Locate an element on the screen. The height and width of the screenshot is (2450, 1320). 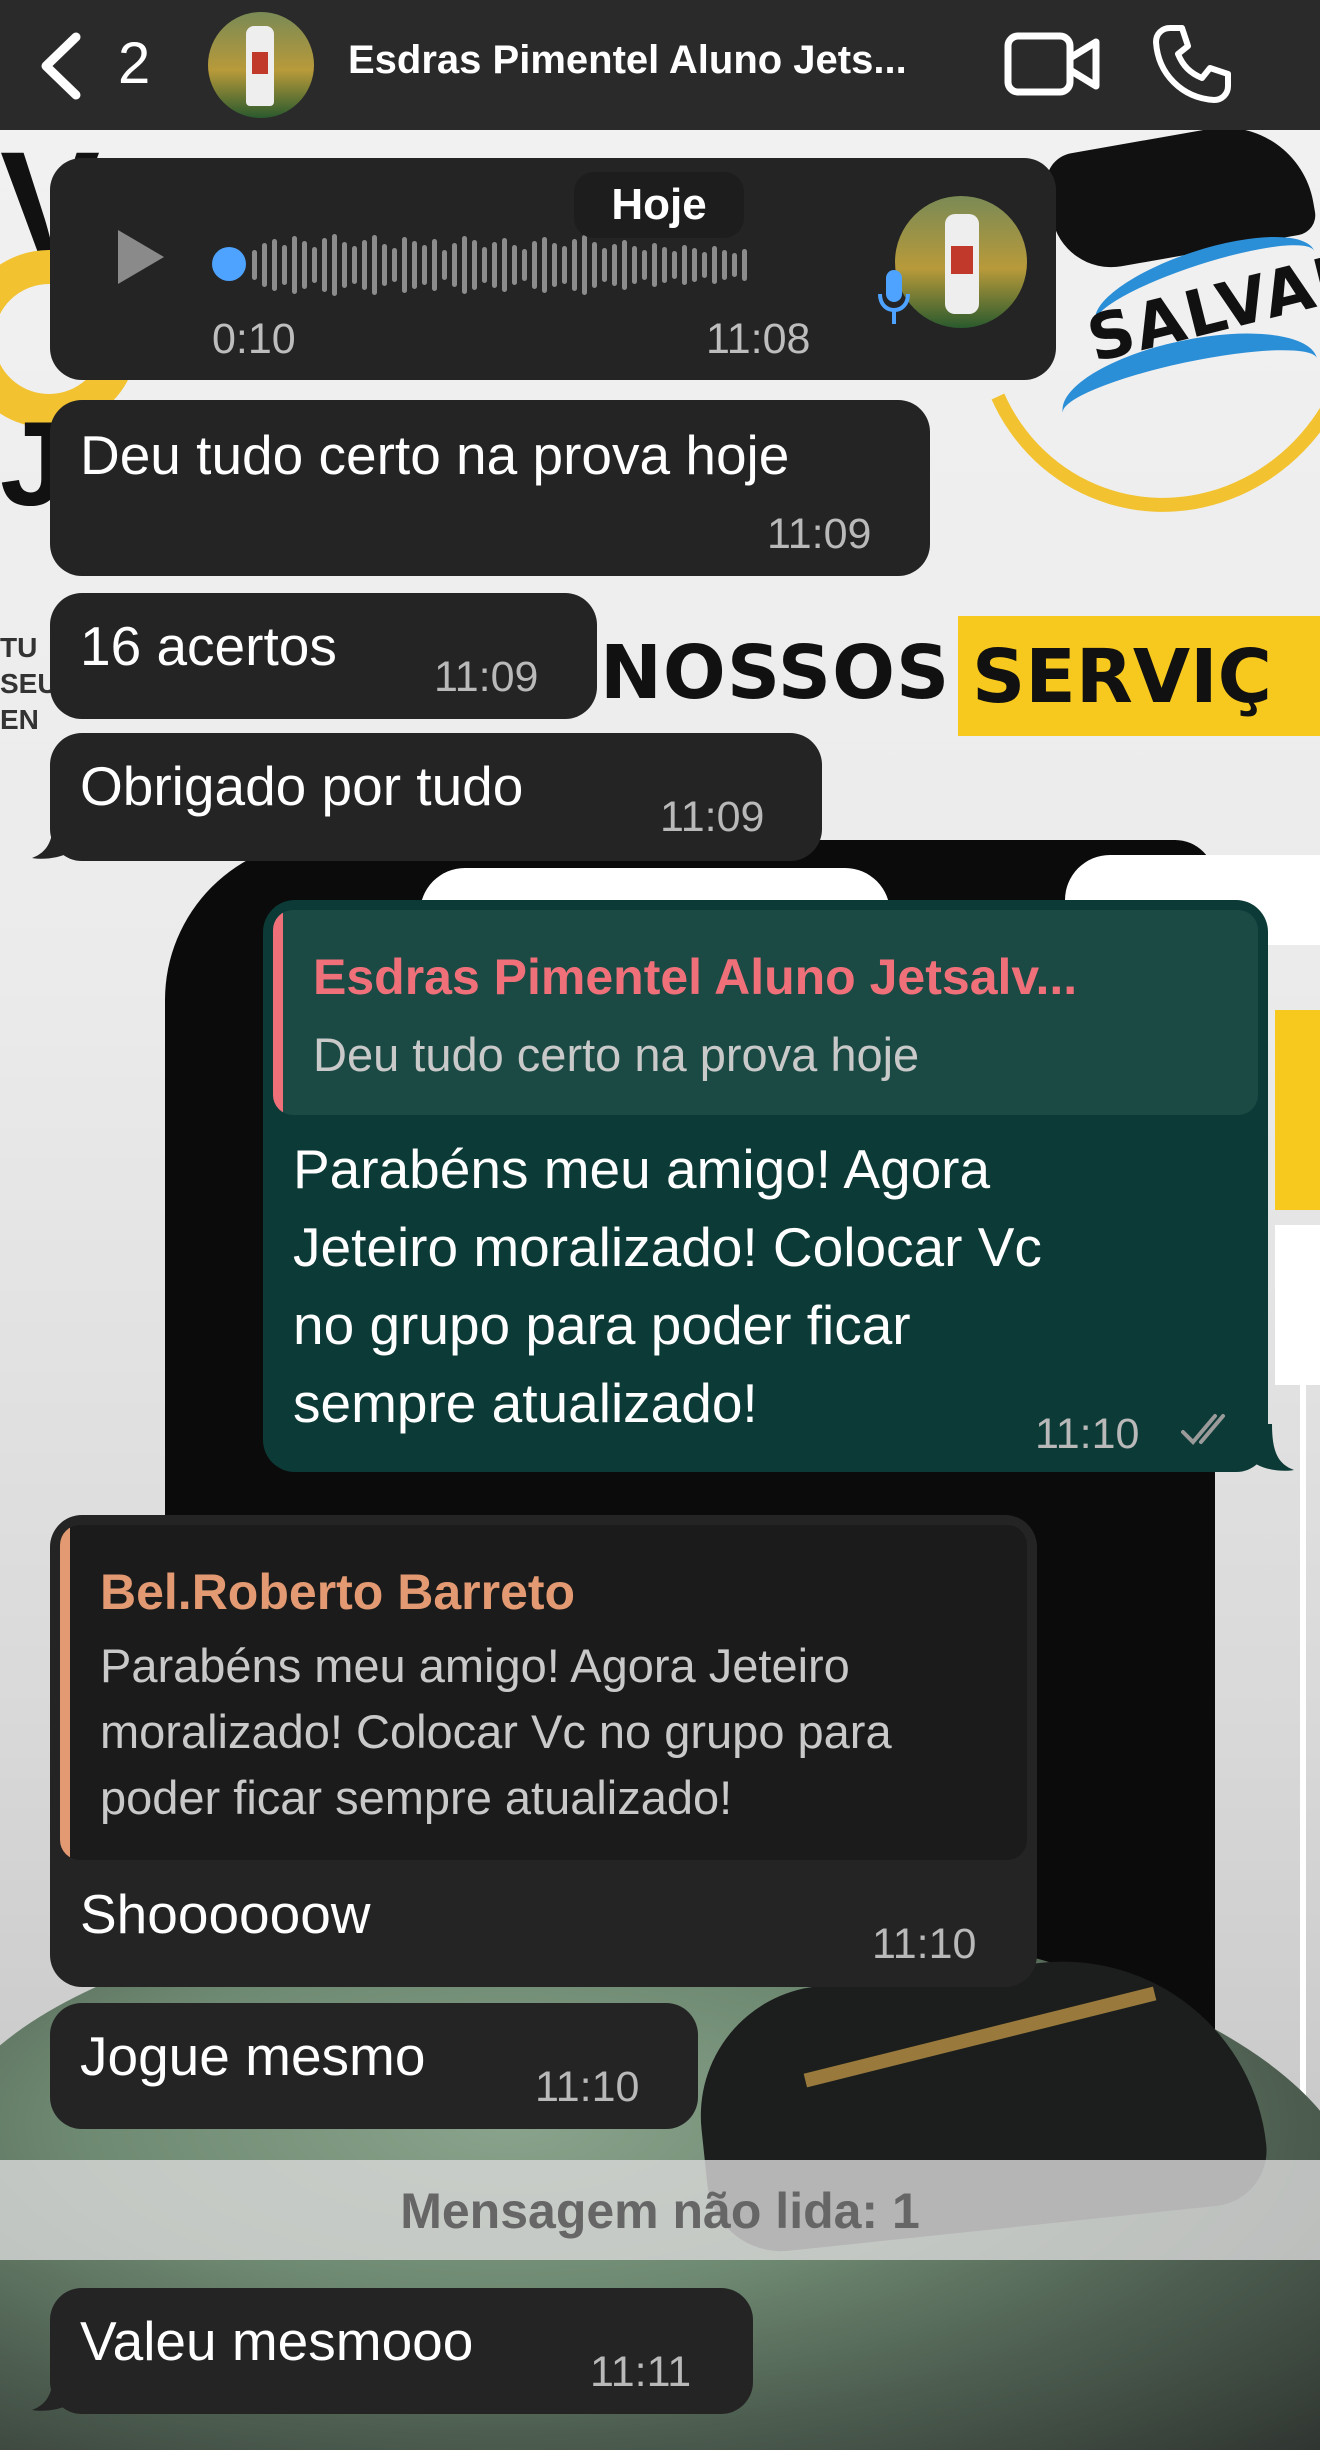
voice-call-button is located at coordinates (1192, 66).